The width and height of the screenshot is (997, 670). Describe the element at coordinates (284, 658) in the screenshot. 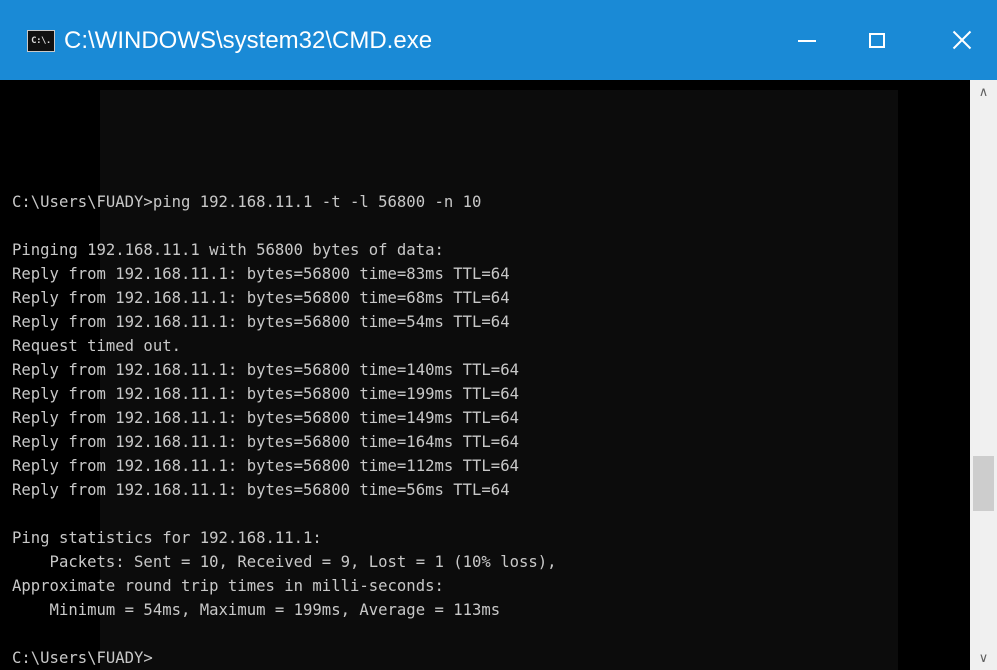

I see `console-prompt: C:\Users\FUADY>` at that location.